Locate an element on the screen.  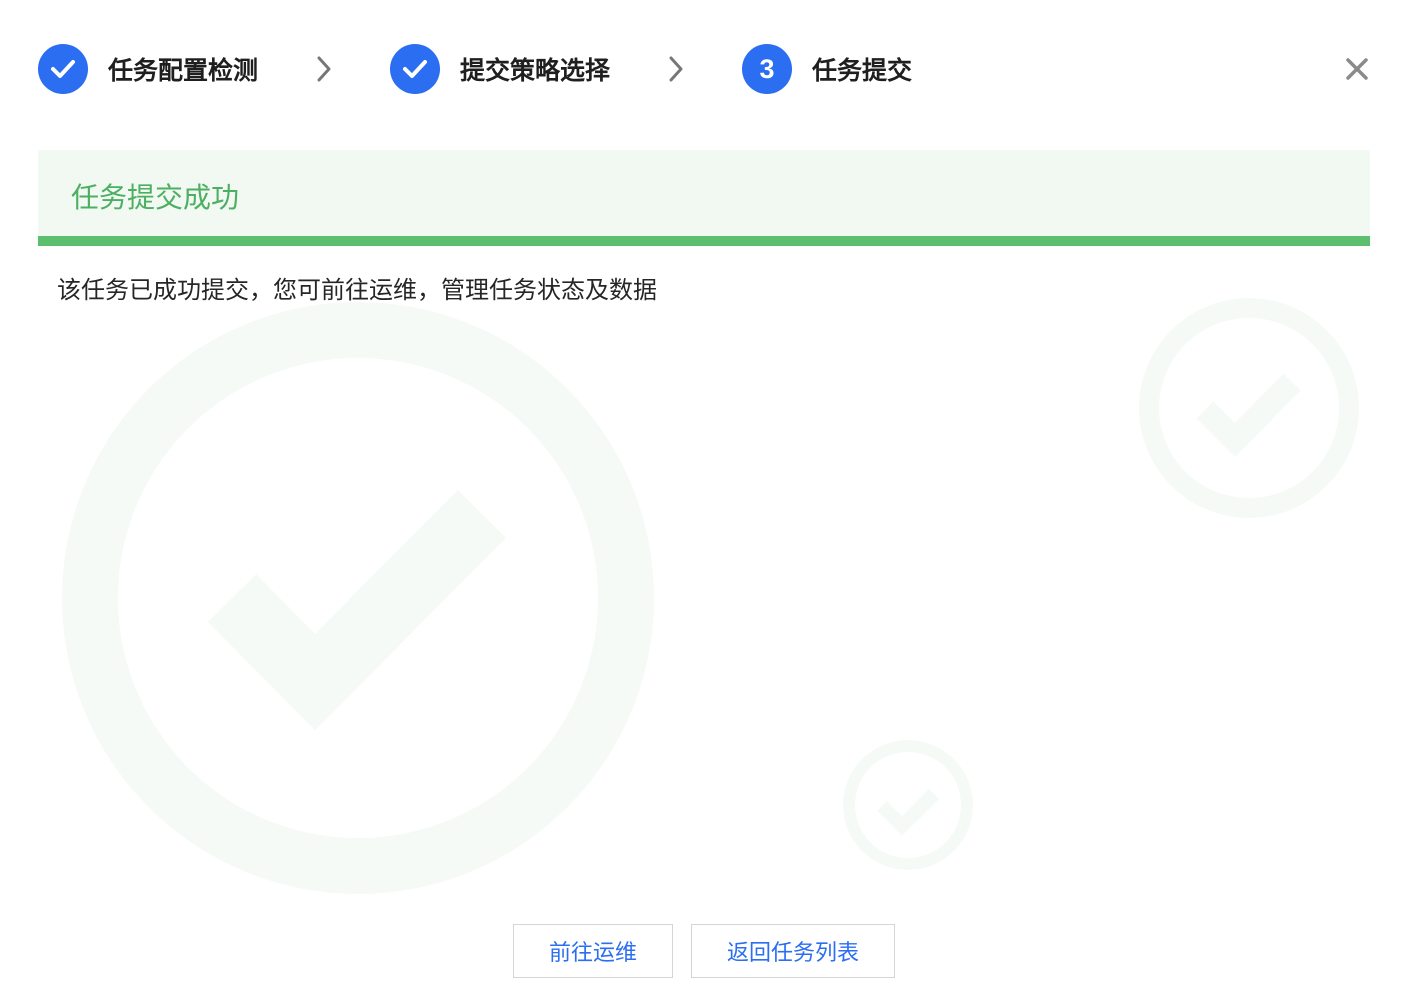
step-task-config-check: 任务配置检测 is located at coordinates (176, 69).